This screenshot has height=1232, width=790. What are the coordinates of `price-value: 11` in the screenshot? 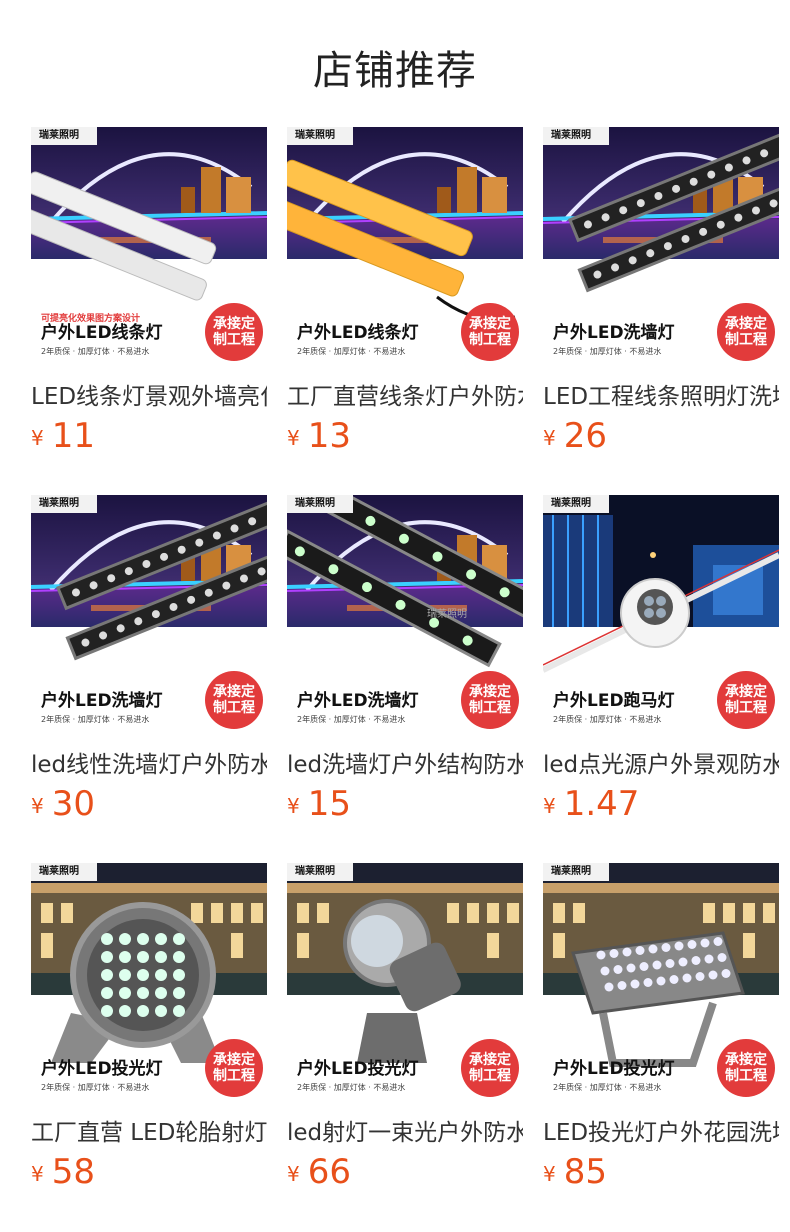 It's located at (73, 436).